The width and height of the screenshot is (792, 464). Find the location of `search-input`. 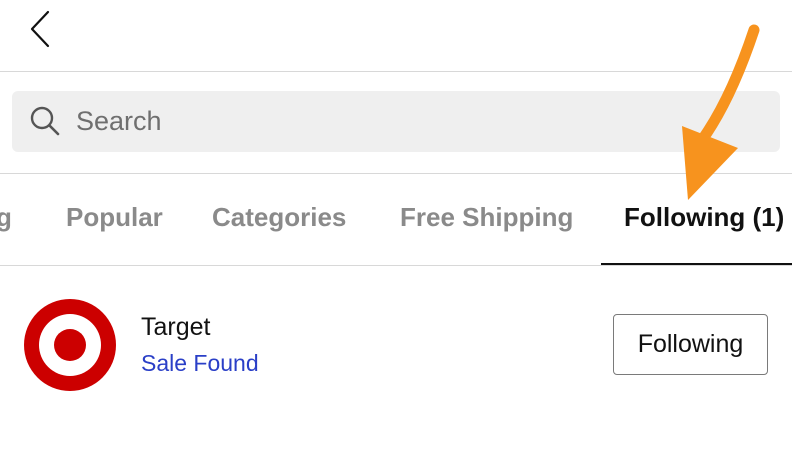

search-input is located at coordinates (416, 121).